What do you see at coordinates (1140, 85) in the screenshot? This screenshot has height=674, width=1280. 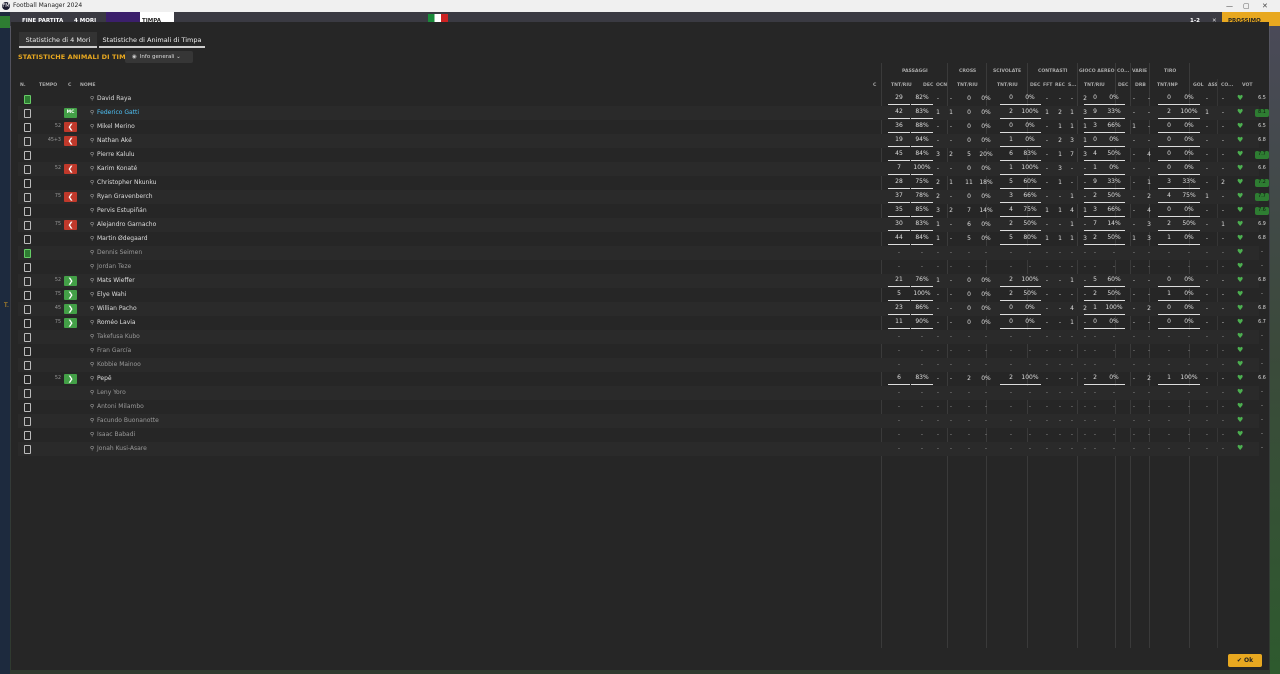 I see `col-drib: DRB` at bounding box center [1140, 85].